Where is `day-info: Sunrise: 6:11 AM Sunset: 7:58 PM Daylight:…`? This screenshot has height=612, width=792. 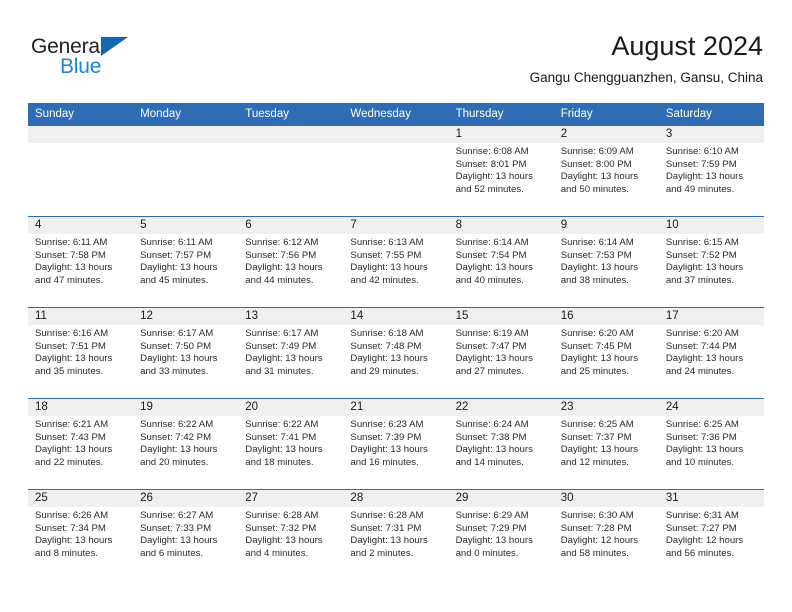 day-info: Sunrise: 6:11 AM Sunset: 7:58 PM Daylight:… is located at coordinates (80, 260).